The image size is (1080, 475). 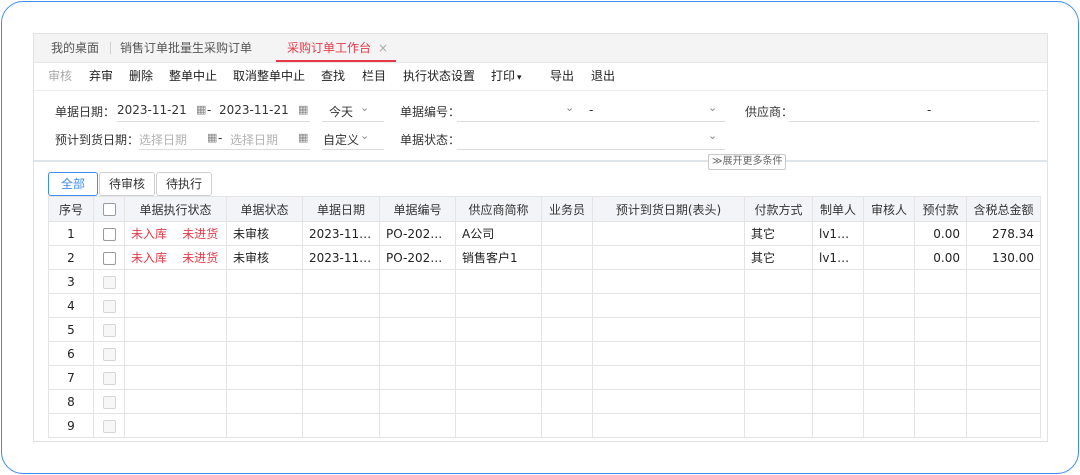 I want to click on stop-order-button: 整单中止, so click(x=193, y=76).